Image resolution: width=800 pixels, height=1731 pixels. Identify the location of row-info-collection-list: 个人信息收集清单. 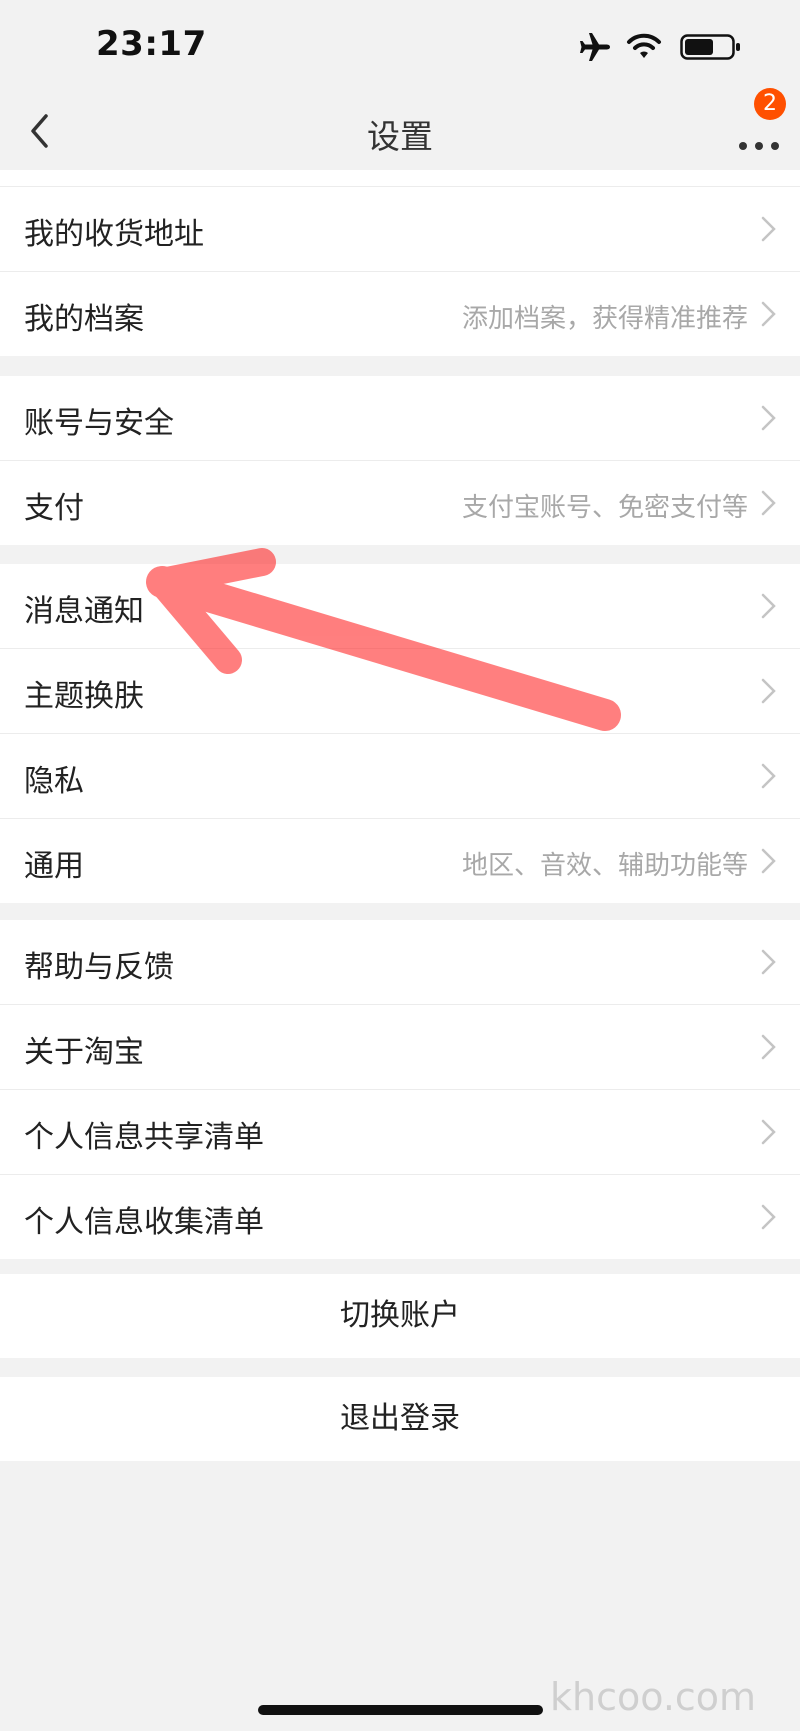
(400, 1217).